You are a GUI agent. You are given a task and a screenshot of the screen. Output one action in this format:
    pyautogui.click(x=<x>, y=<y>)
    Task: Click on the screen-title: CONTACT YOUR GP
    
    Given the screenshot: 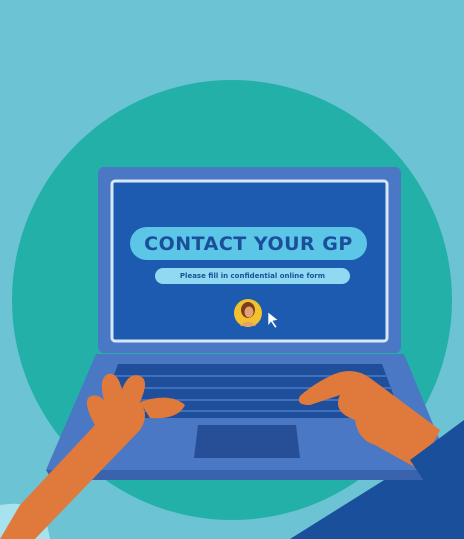 What is the action you would take?
    pyautogui.click(x=248, y=243)
    